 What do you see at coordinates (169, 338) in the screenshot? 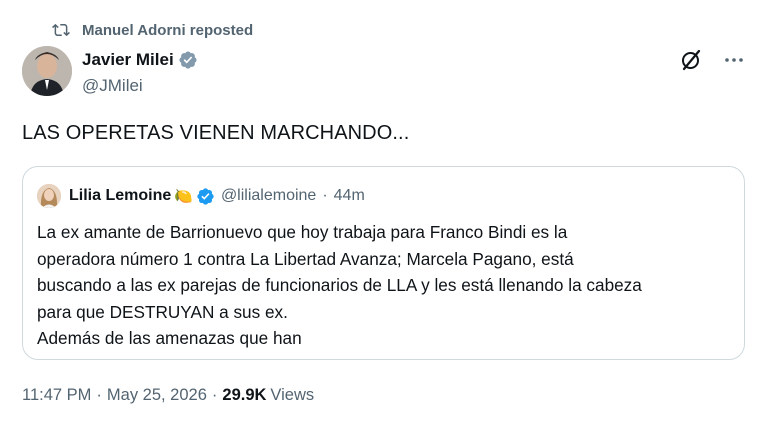
I see `quote-text-line: Además de las amenazas que han` at bounding box center [169, 338].